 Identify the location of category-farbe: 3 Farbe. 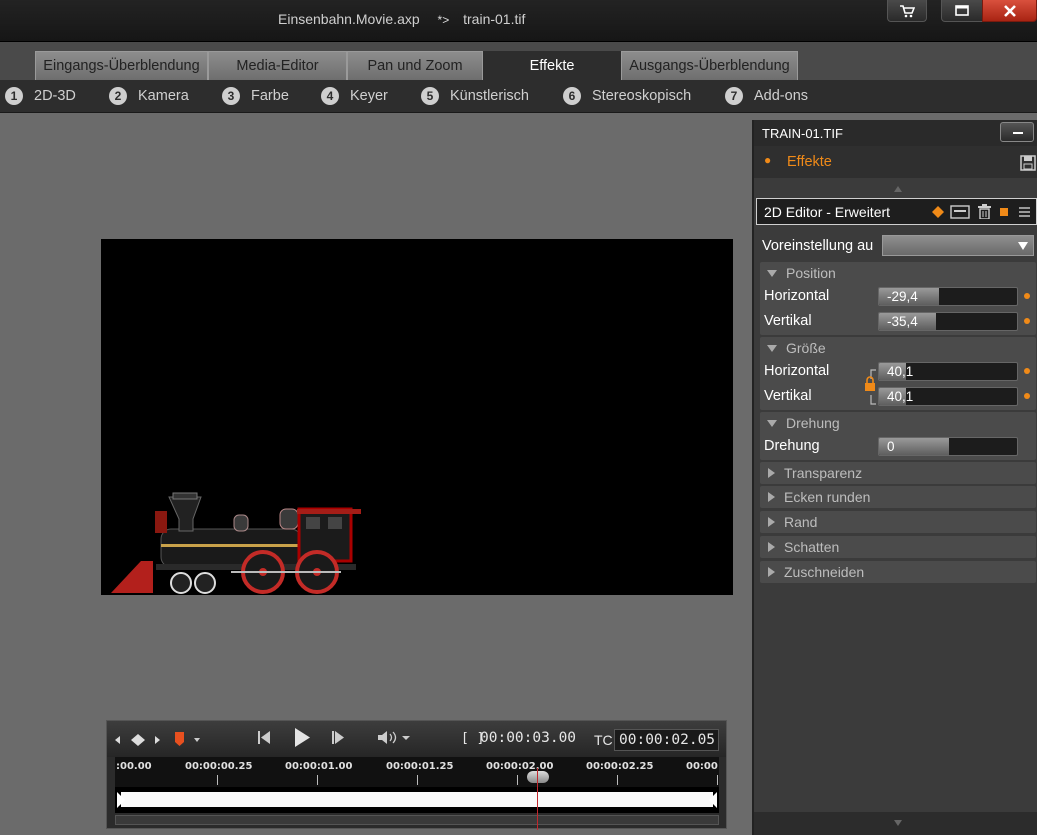
(255, 96).